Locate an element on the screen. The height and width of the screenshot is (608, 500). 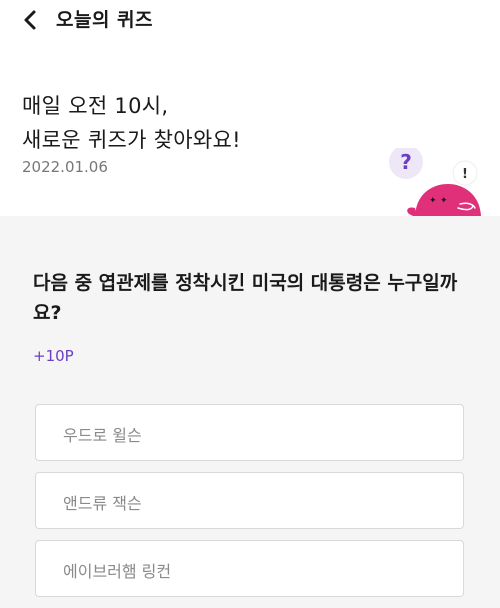
intro-headline-line1: 매일 오전 10시, is located at coordinates (95, 106).